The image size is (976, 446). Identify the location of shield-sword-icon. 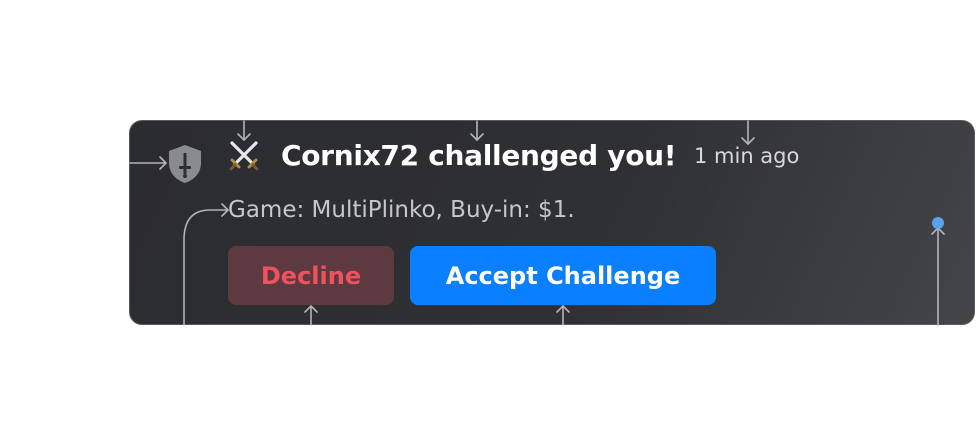
(185, 164).